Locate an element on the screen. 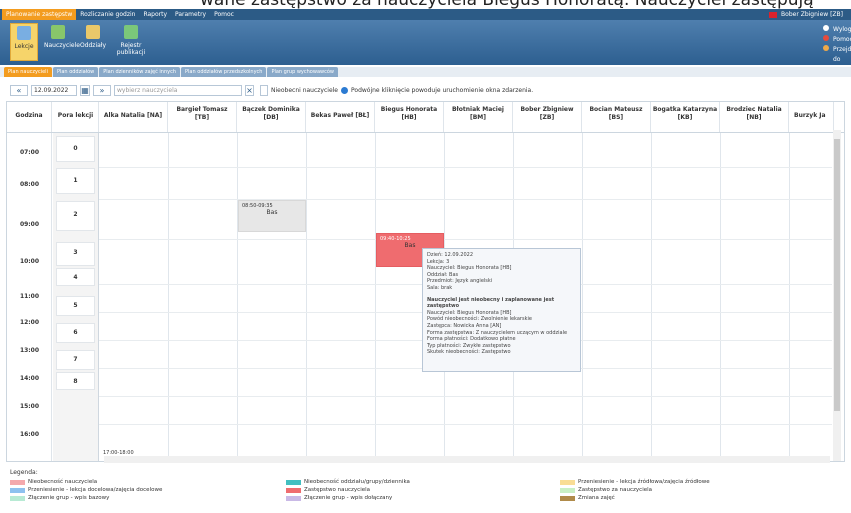 The image size is (851, 513). teacher-header-bocian: Bocian Mateusz [BS] is located at coordinates (616, 117).